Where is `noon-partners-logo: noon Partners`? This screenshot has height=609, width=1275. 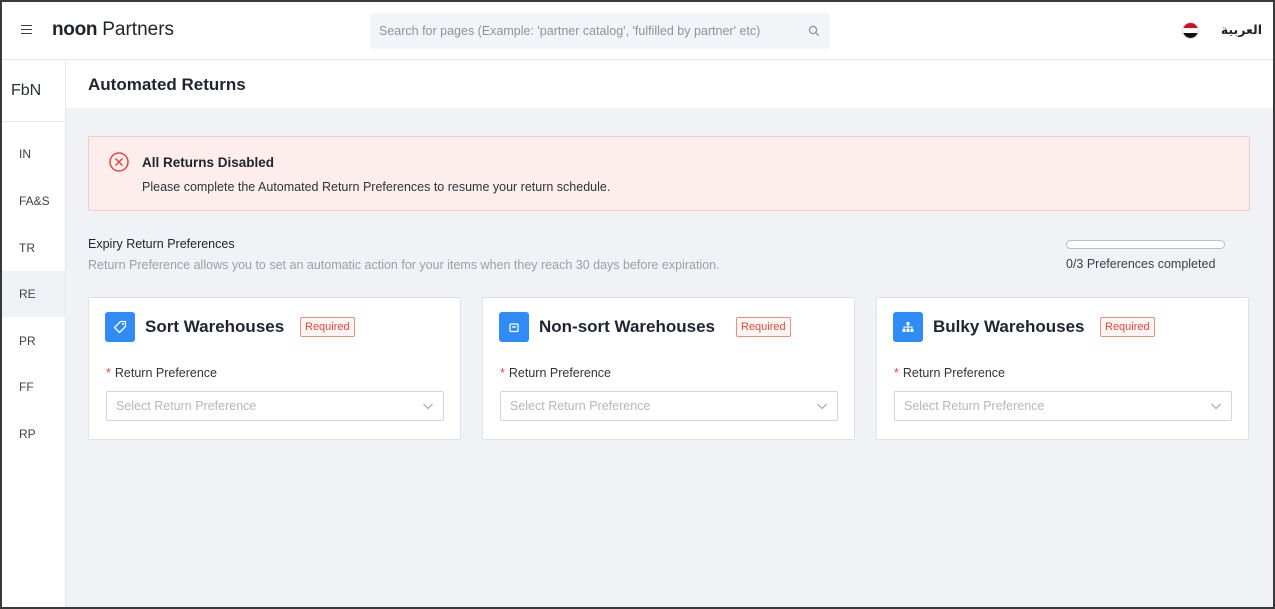
noon-partners-logo: noon Partners is located at coordinates (113, 30).